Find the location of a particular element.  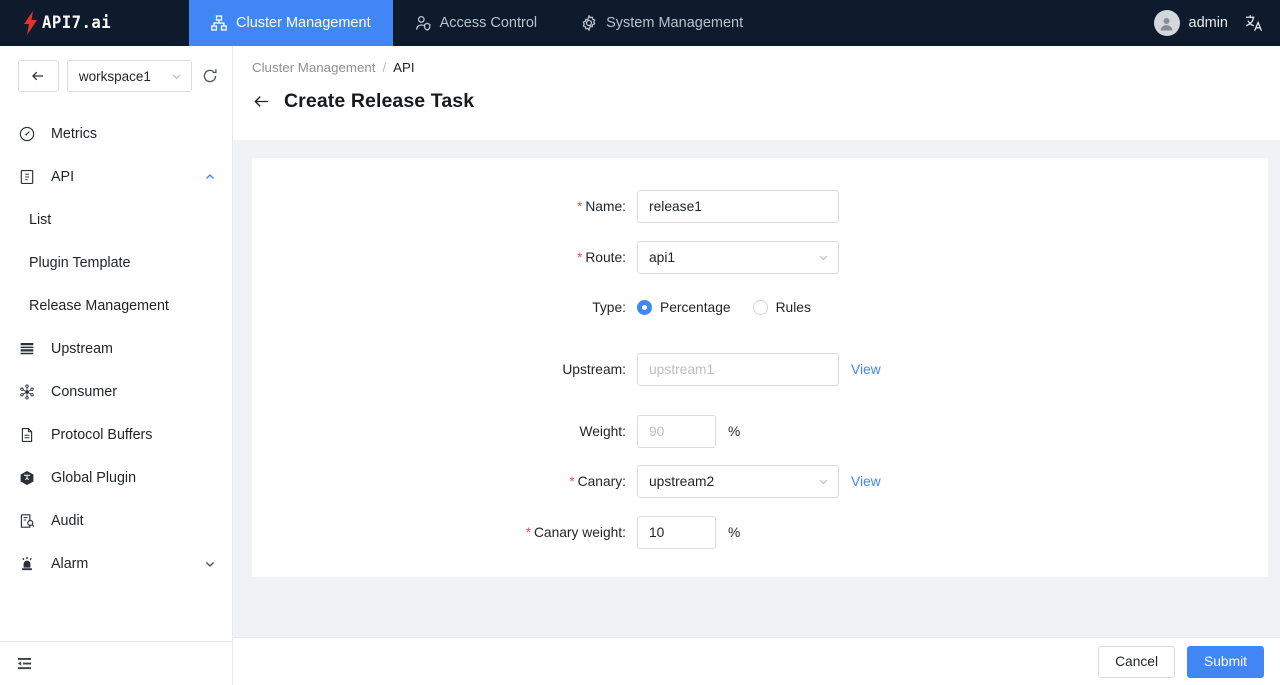

tab-system-management: System Management is located at coordinates (662, 23).